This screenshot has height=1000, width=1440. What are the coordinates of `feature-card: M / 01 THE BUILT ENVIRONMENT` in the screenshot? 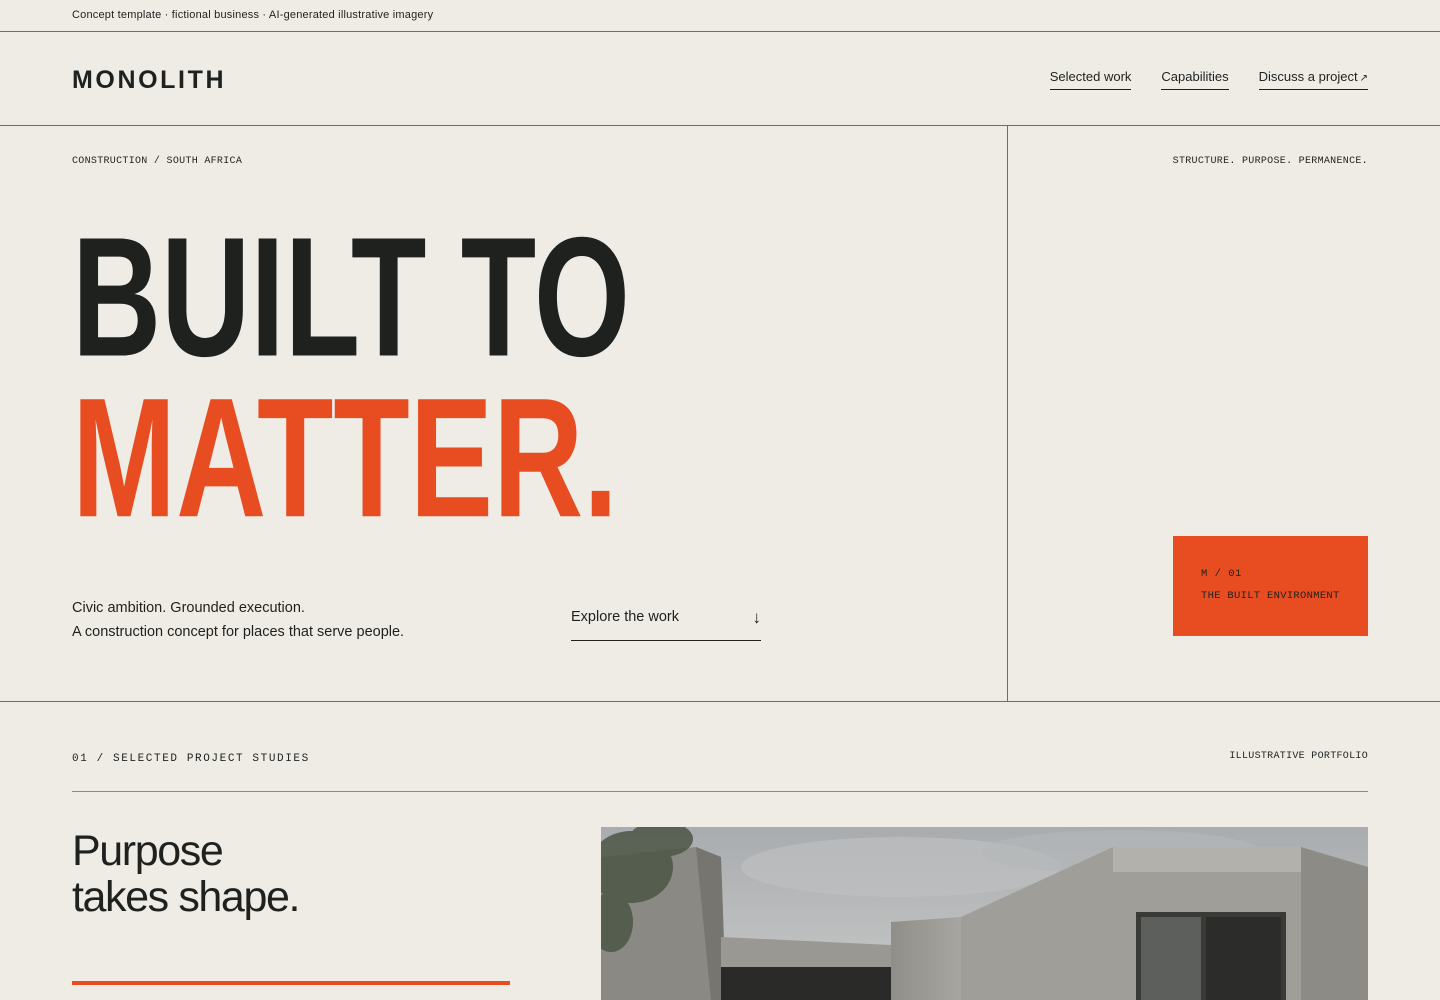 It's located at (1270, 586).